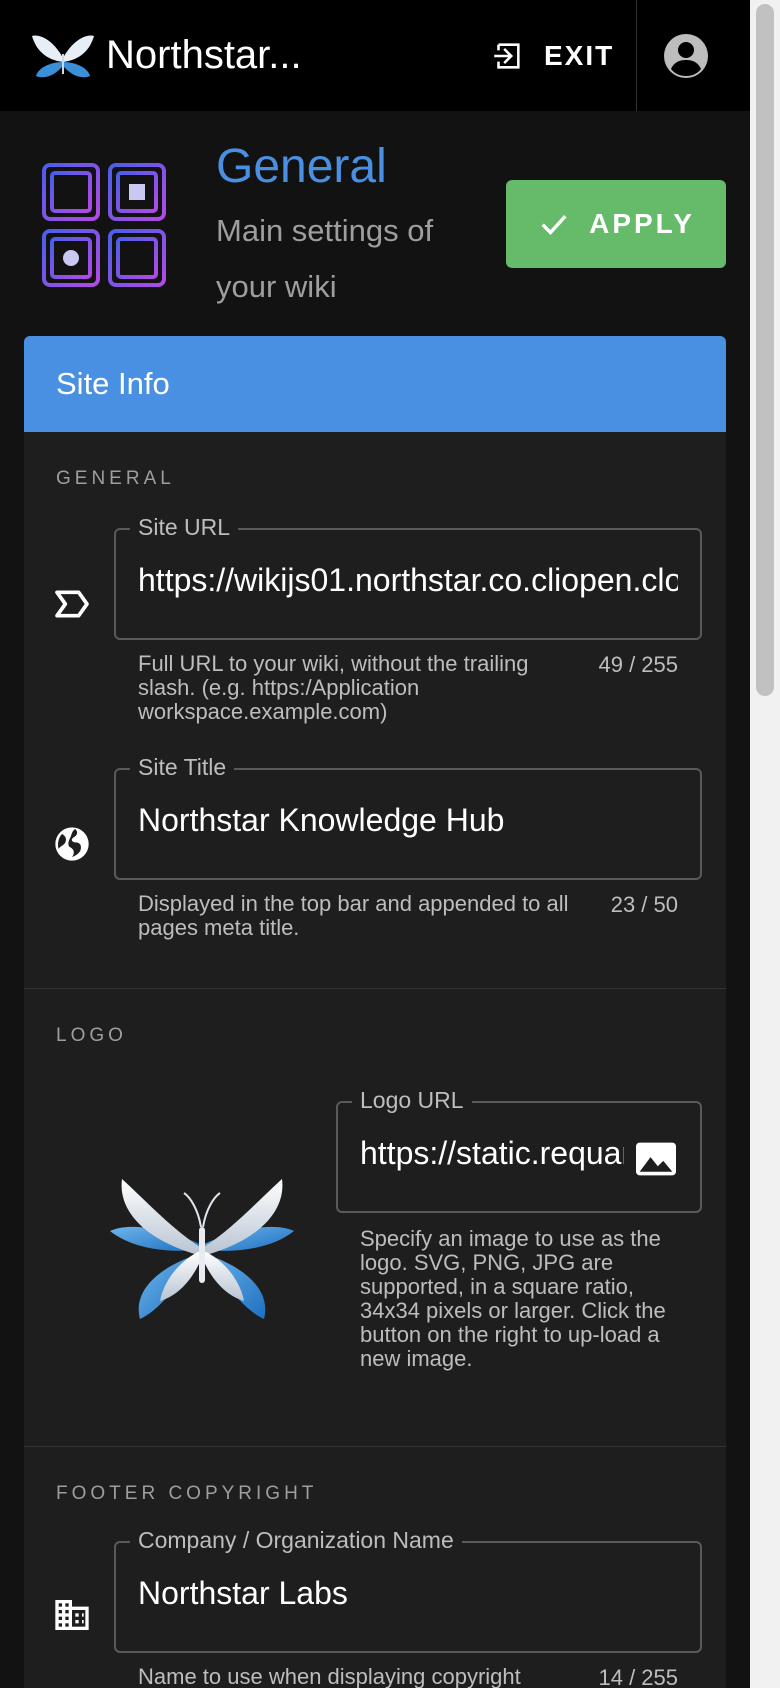  What do you see at coordinates (375, 55) in the screenshot?
I see `top-bar: Northstar... EXIT` at bounding box center [375, 55].